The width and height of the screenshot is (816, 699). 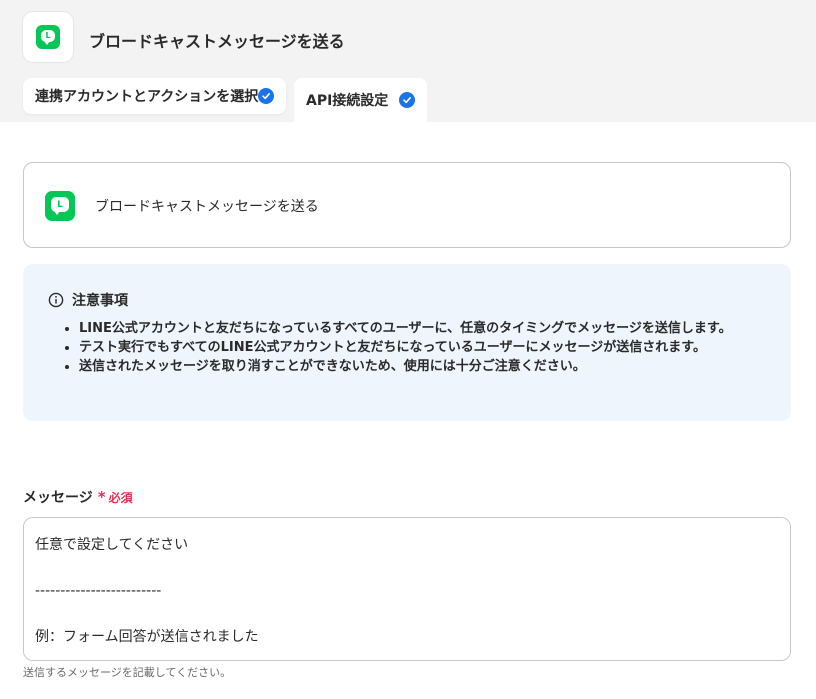 What do you see at coordinates (439, 366) in the screenshot?
I see `notice-item: 送信されたメッセージを取り消すことができないため、使用には十分ご注意ください。` at bounding box center [439, 366].